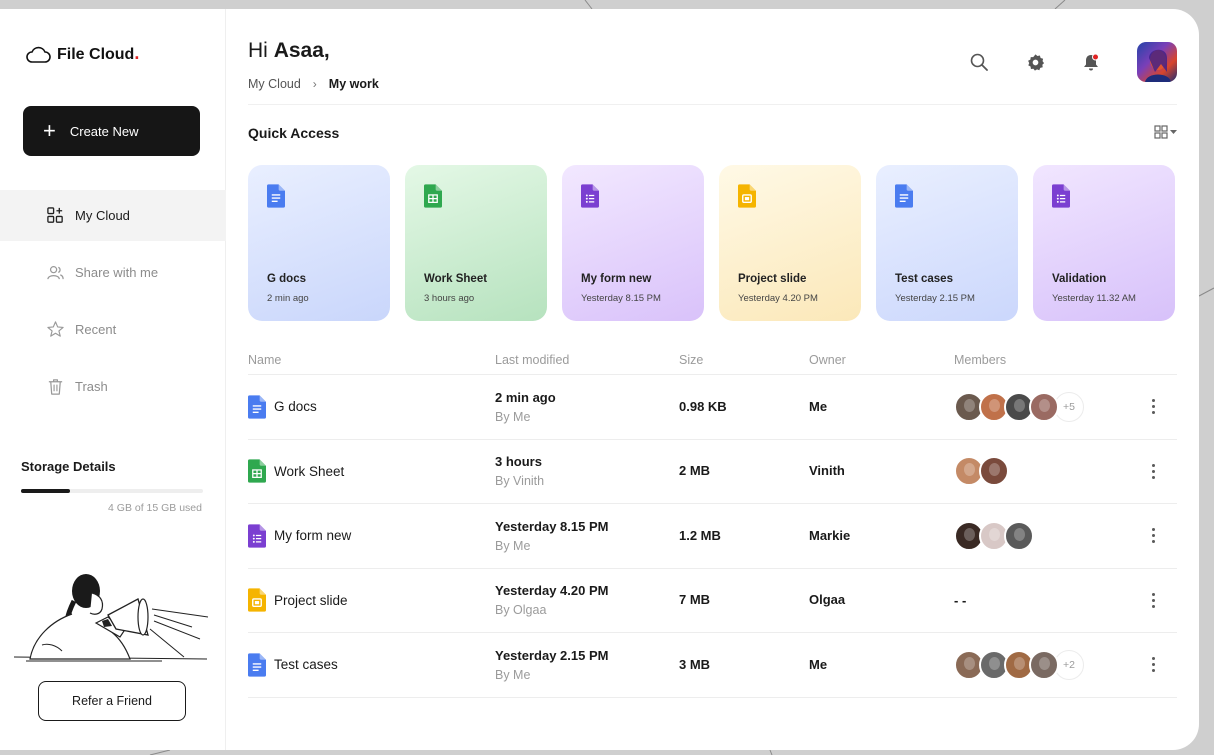  What do you see at coordinates (790, 243) in the screenshot?
I see `quick-access-card: Project slide Yesterday 4.20 PM` at bounding box center [790, 243].